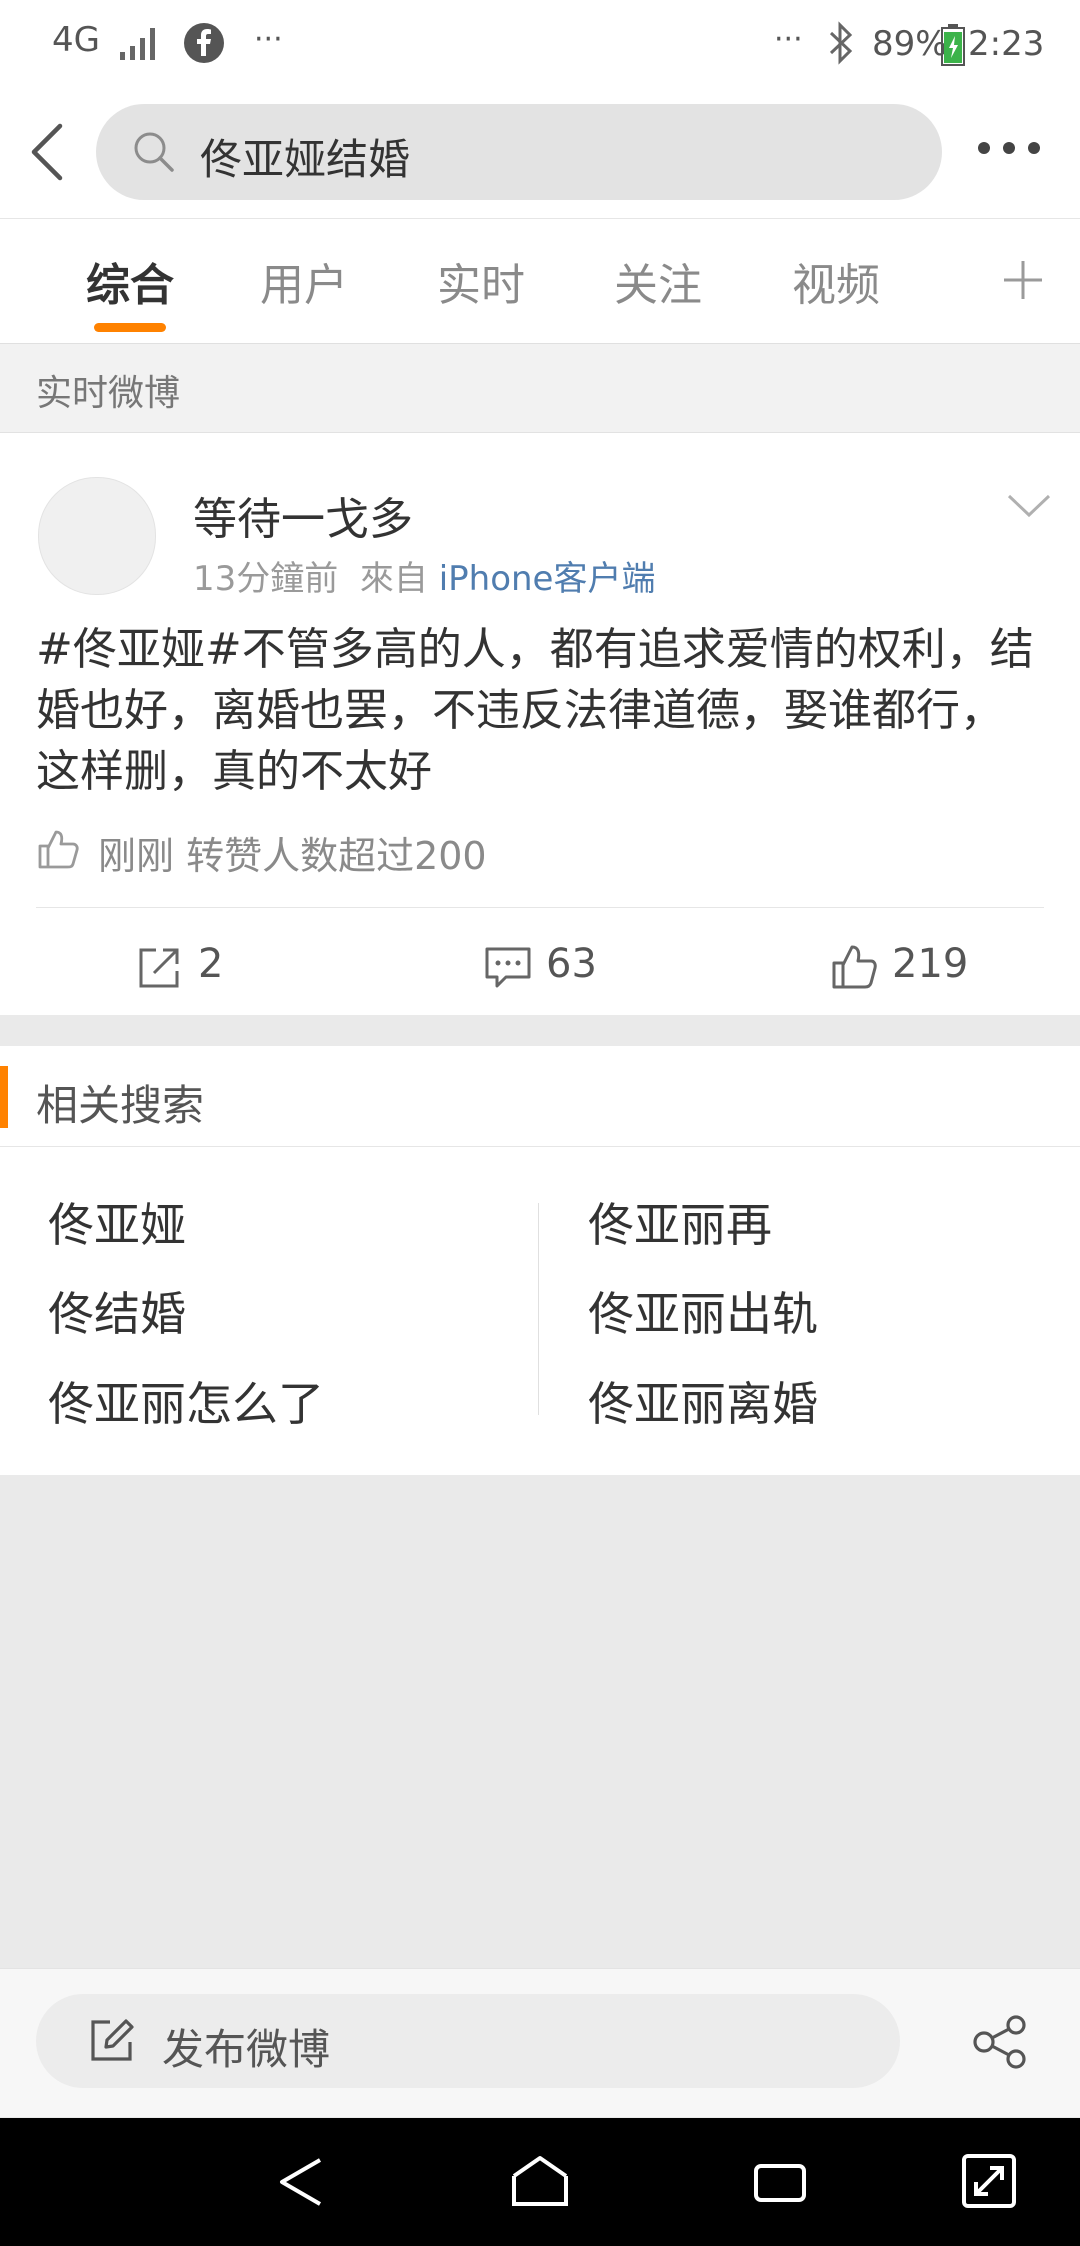  Describe the element at coordinates (1023, 280) in the screenshot. I see `add-tab-icon` at that location.